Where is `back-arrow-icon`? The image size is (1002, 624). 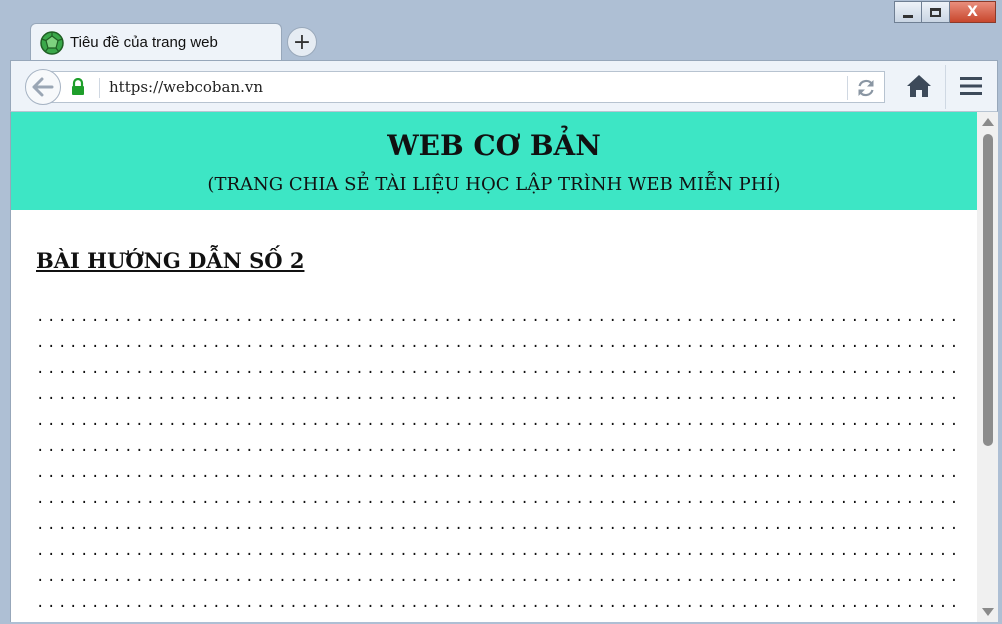
back-arrow-icon is located at coordinates (43, 87).